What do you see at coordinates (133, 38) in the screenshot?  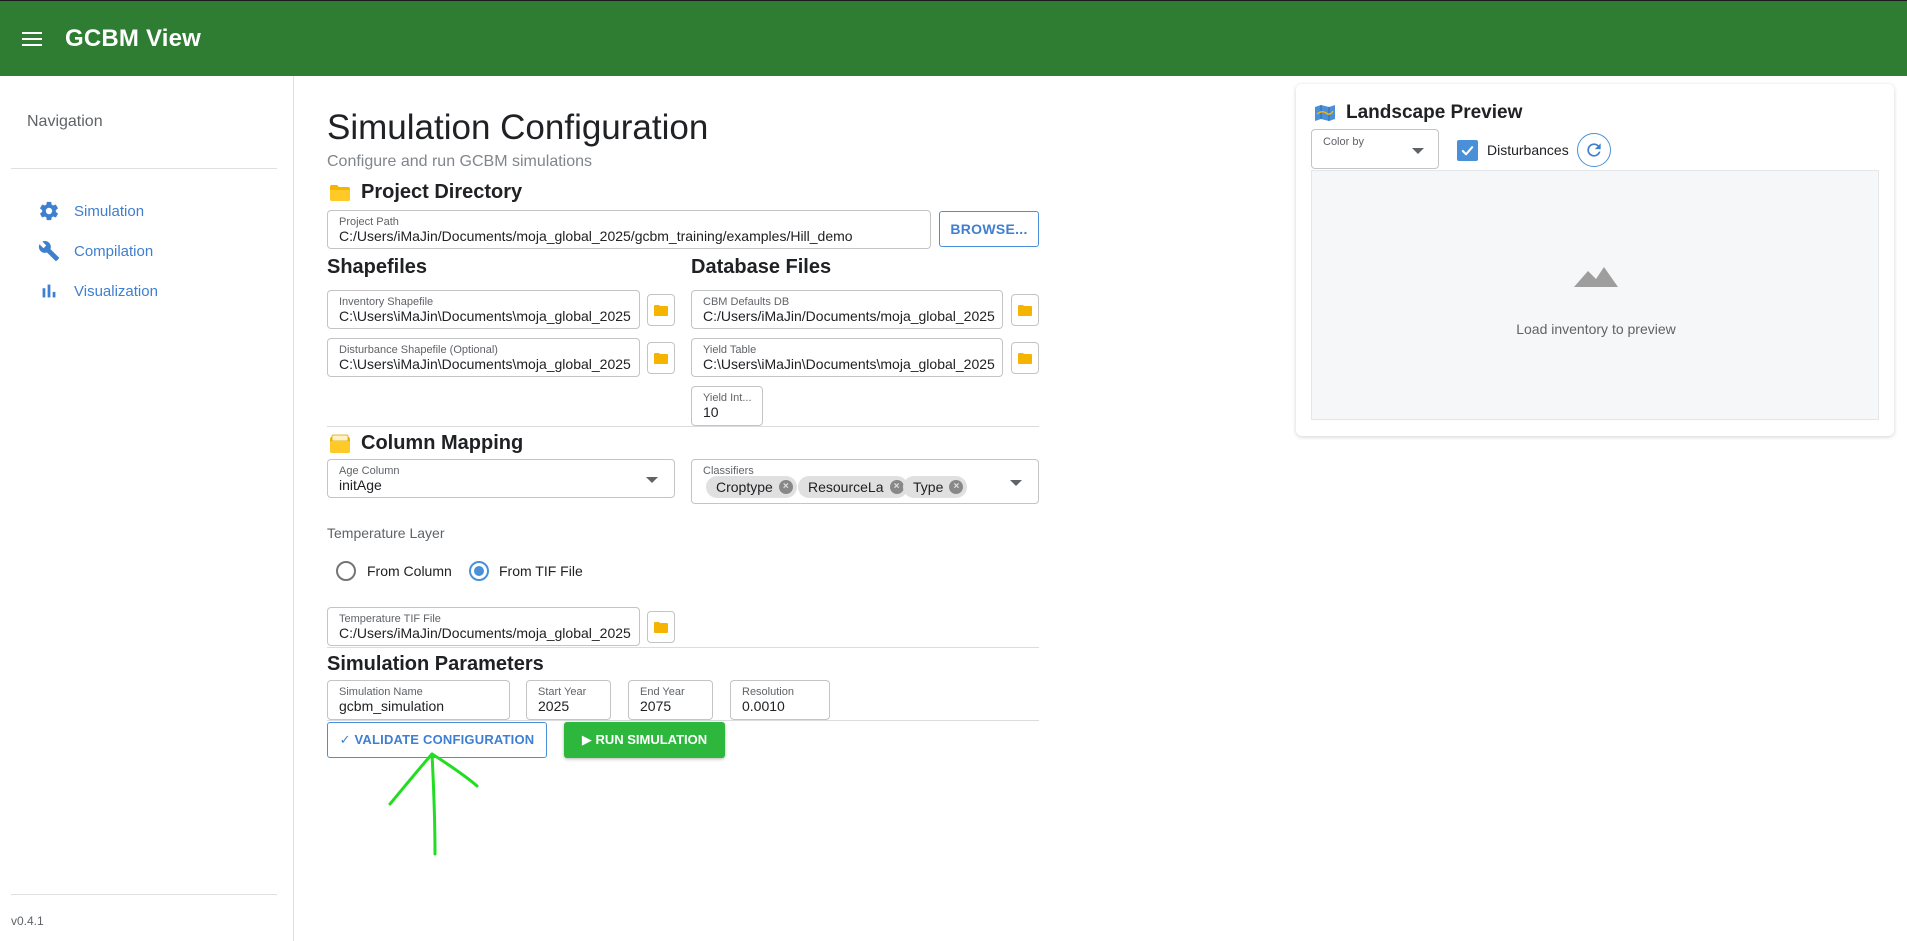 I see `app-title: GCBM View` at bounding box center [133, 38].